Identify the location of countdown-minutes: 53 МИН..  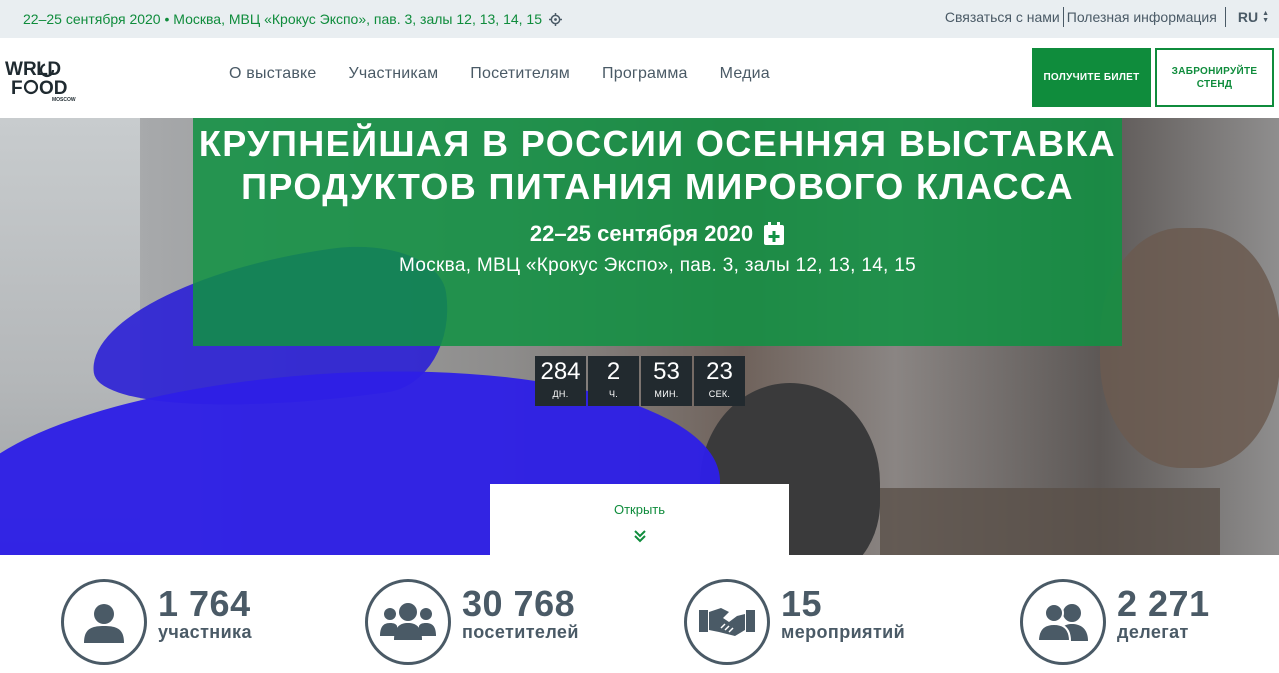
(666, 381).